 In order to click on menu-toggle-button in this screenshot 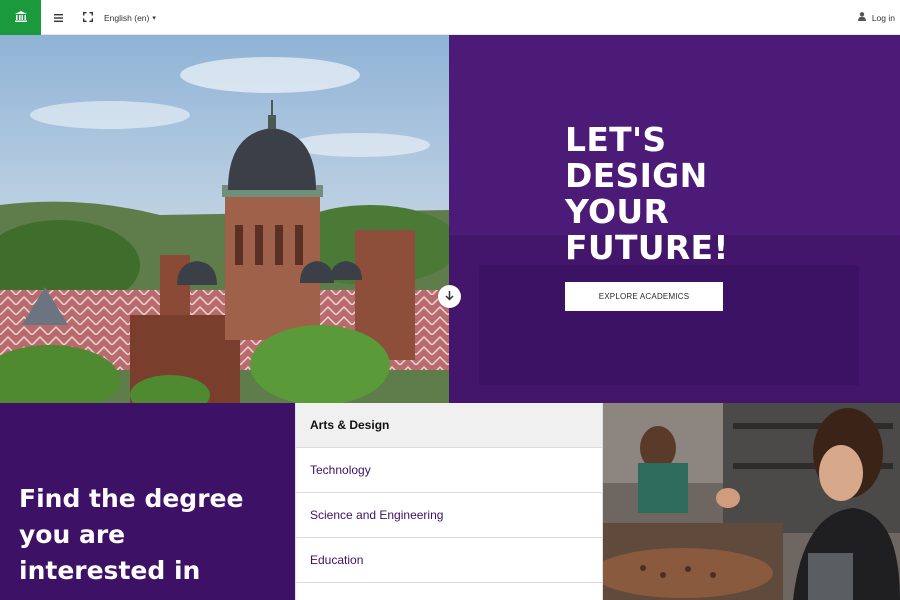, I will do `click(58, 17)`.